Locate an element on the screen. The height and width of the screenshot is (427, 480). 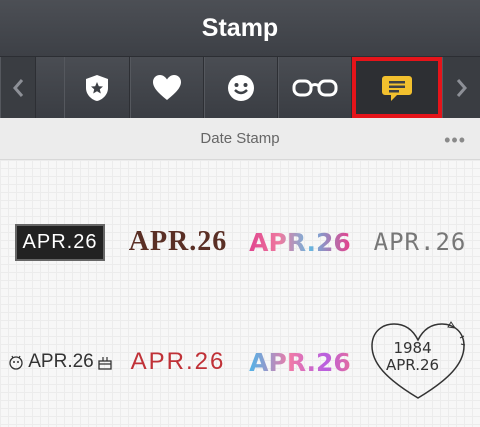
tab-smiley is located at coordinates (241, 87).